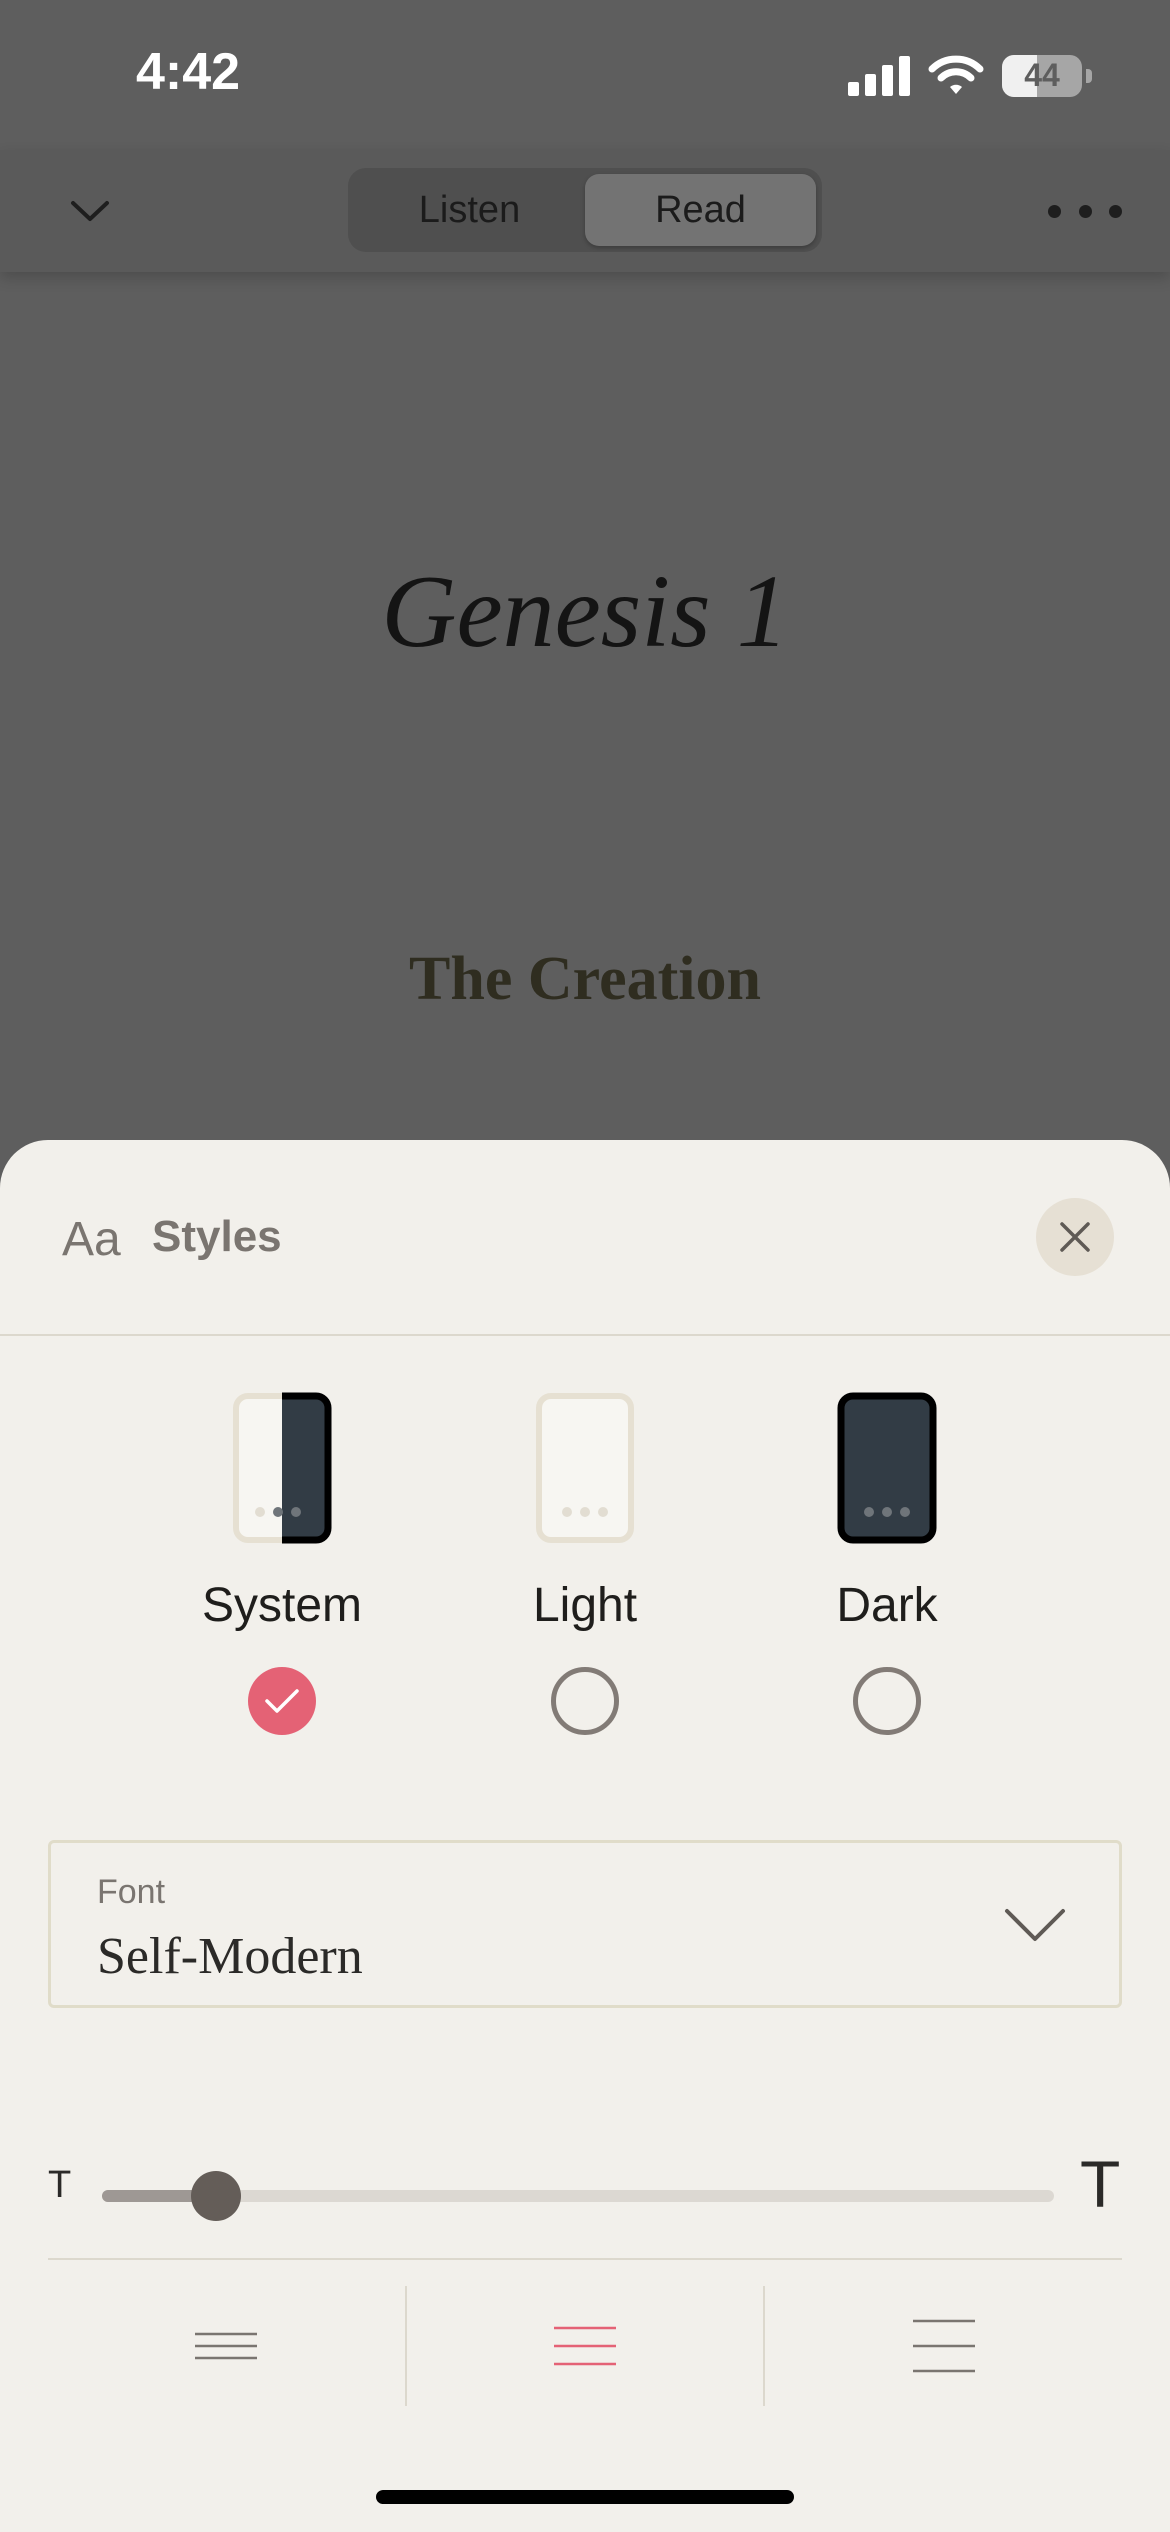 Image resolution: width=1170 pixels, height=2532 pixels. What do you see at coordinates (585, 611) in the screenshot?
I see `chapter-title: Genesis 1` at bounding box center [585, 611].